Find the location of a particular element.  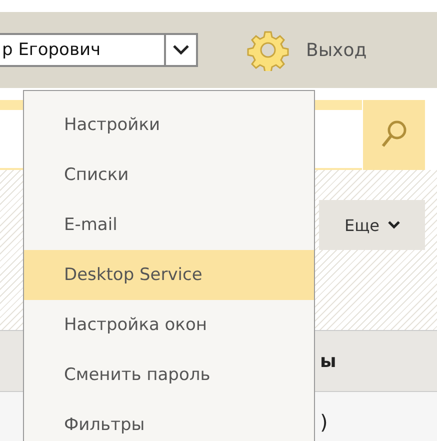

menu-item: Настройки is located at coordinates (169, 125).